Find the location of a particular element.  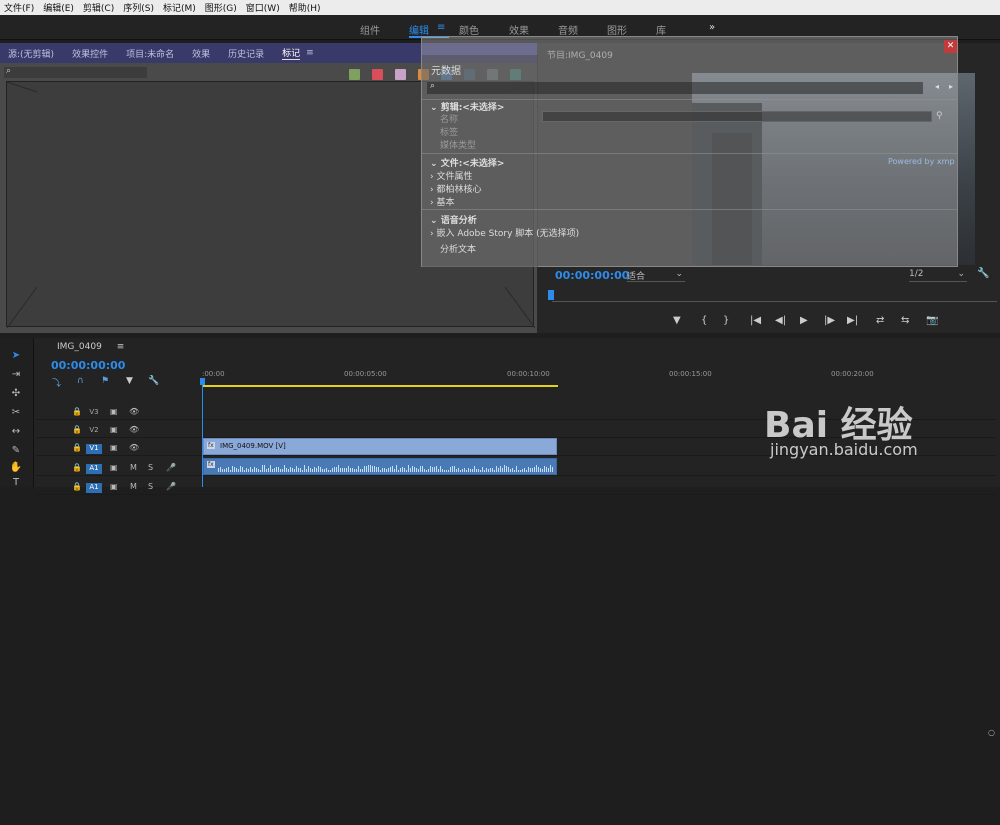

markers-menu-icon: ≡ is located at coordinates (310, 53).